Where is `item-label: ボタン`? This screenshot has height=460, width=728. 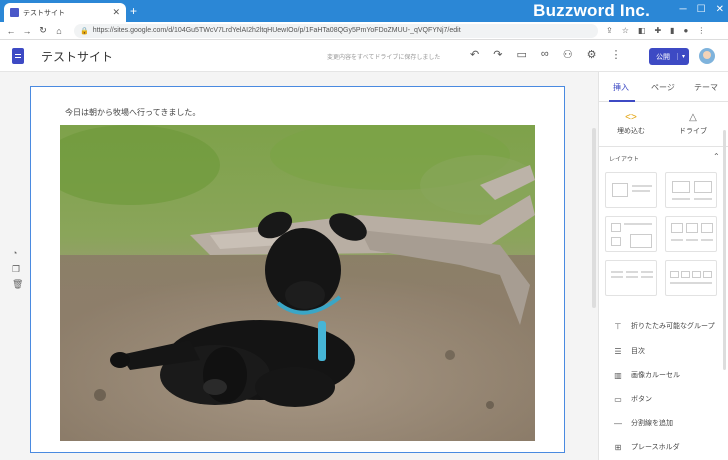
item-label: ボタン is located at coordinates (641, 399).